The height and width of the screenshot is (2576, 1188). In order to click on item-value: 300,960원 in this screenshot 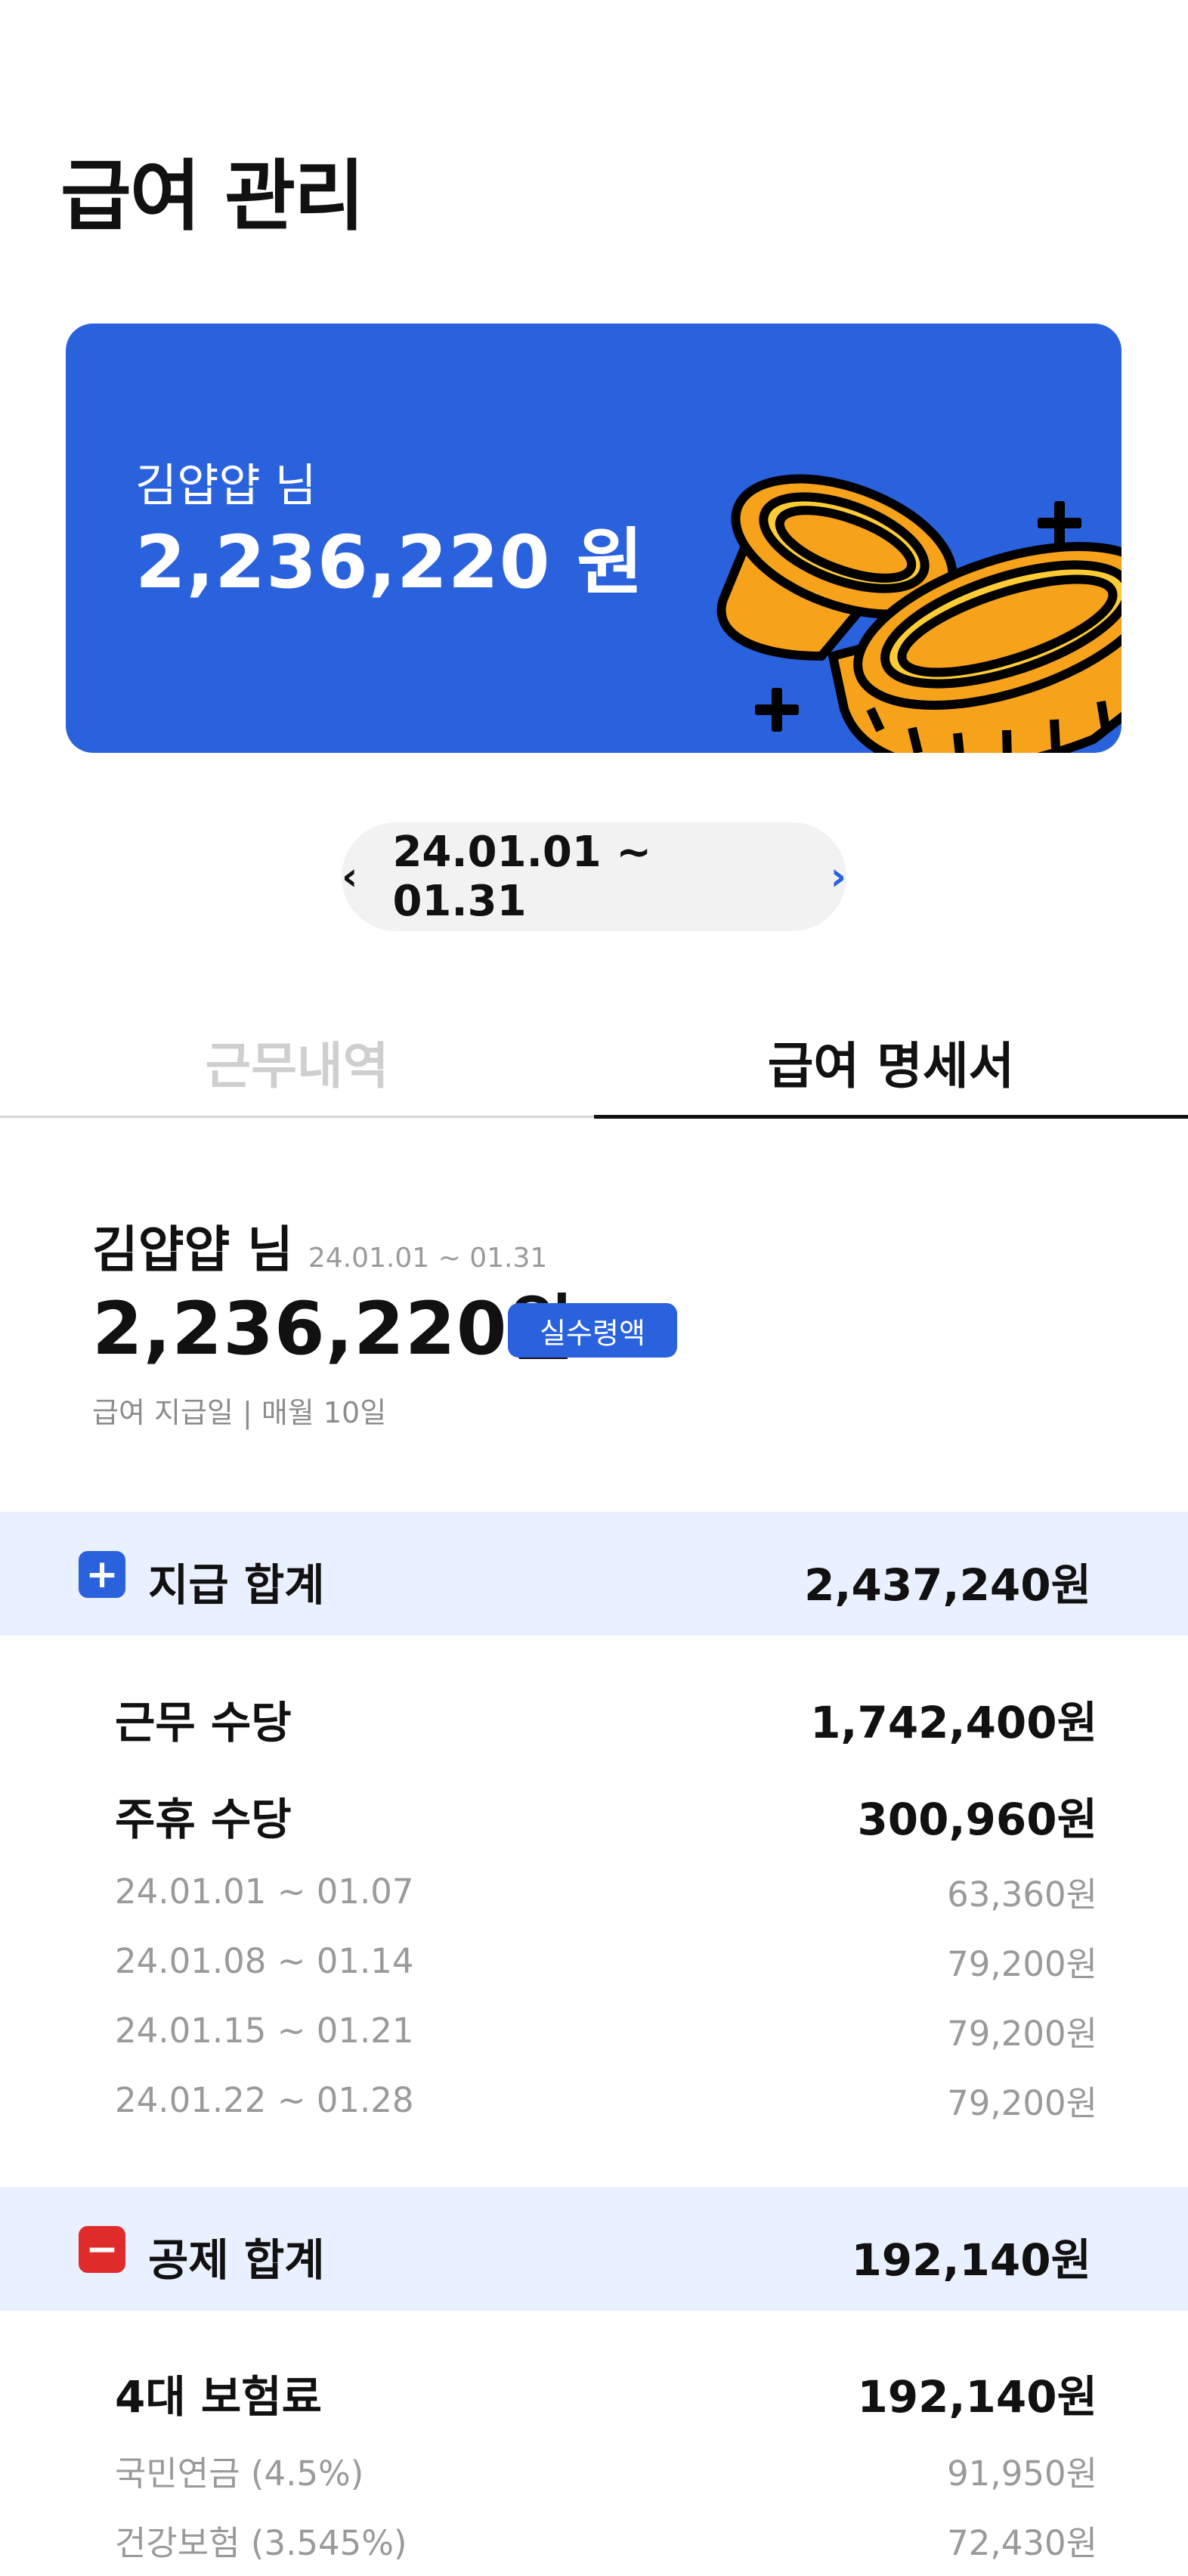, I will do `click(977, 1819)`.